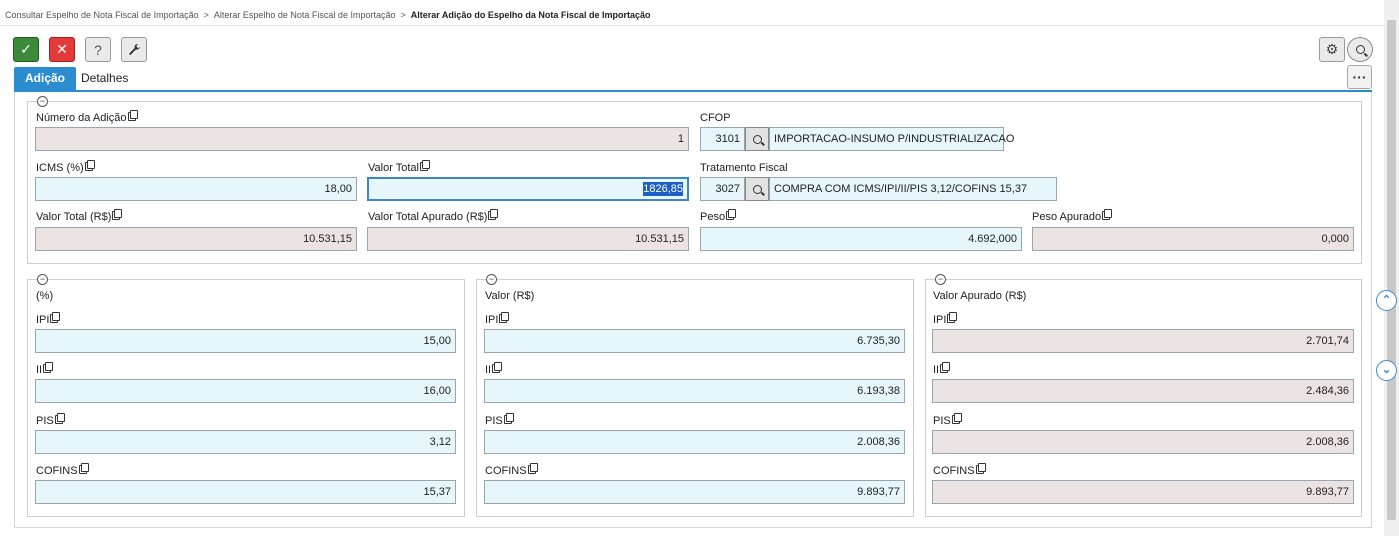 The width and height of the screenshot is (1399, 536). Describe the element at coordinates (718, 216) in the screenshot. I see `peso-label: Peso` at that location.